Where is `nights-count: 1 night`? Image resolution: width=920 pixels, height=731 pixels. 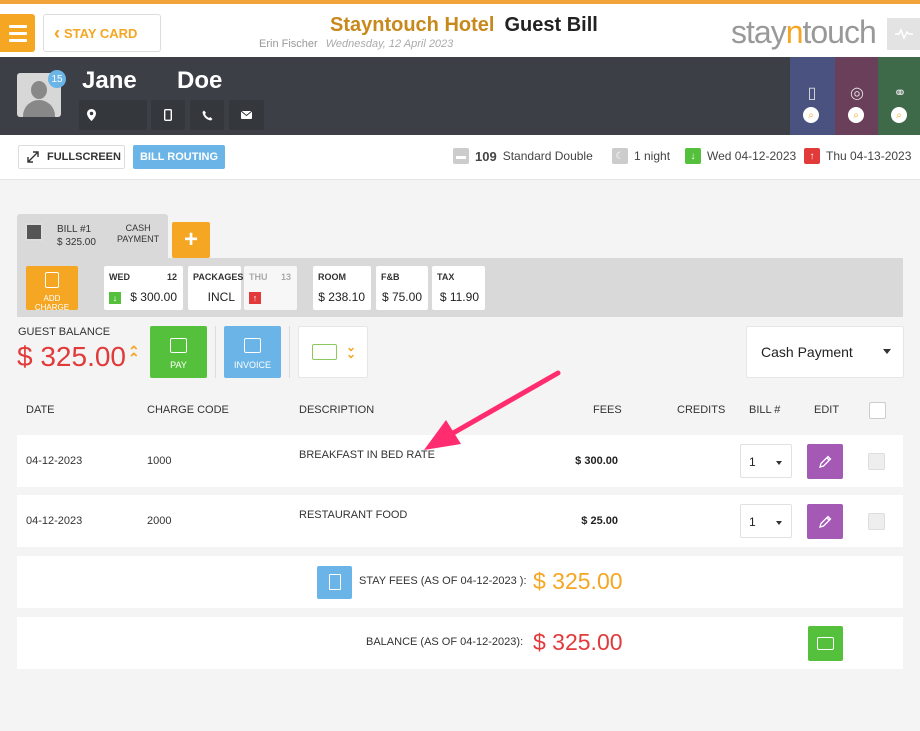 nights-count: 1 night is located at coordinates (652, 156).